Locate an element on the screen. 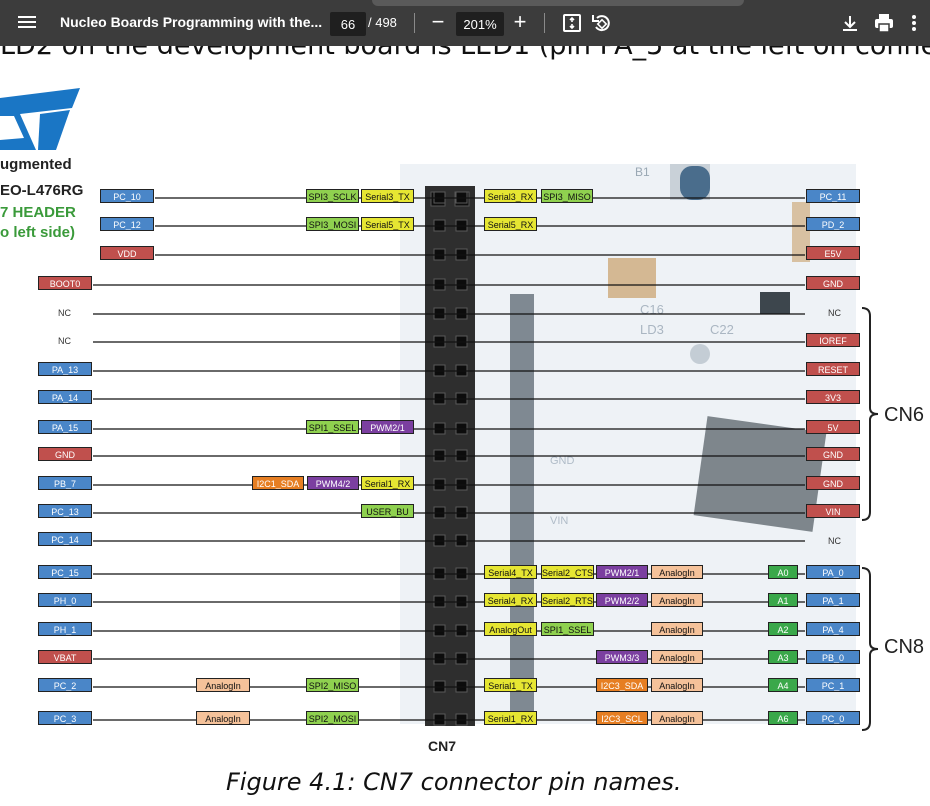  pin-label: PA_15 is located at coordinates (65, 427).